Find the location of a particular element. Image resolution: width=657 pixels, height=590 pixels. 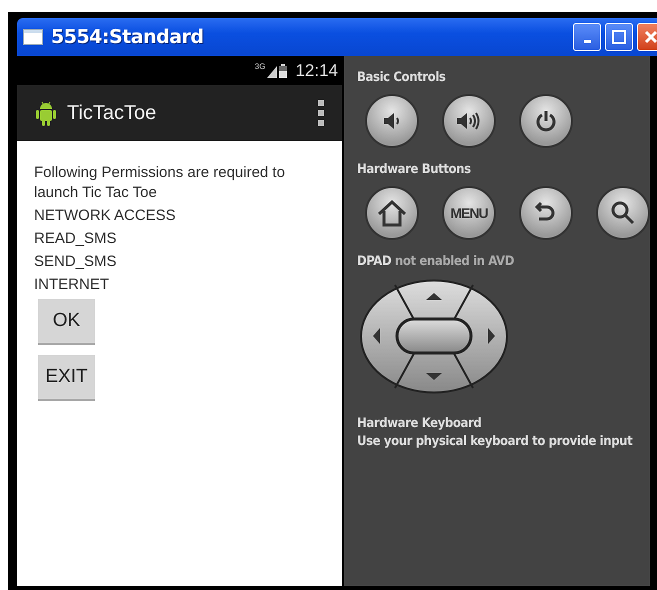

dpad-label: DPAD not enabled in AVD is located at coordinates (435, 261).